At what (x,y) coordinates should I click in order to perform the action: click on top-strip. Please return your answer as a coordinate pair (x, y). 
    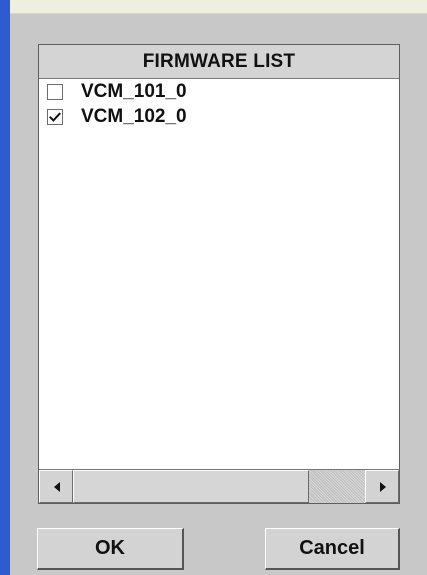
    Looking at the image, I should click on (218, 7).